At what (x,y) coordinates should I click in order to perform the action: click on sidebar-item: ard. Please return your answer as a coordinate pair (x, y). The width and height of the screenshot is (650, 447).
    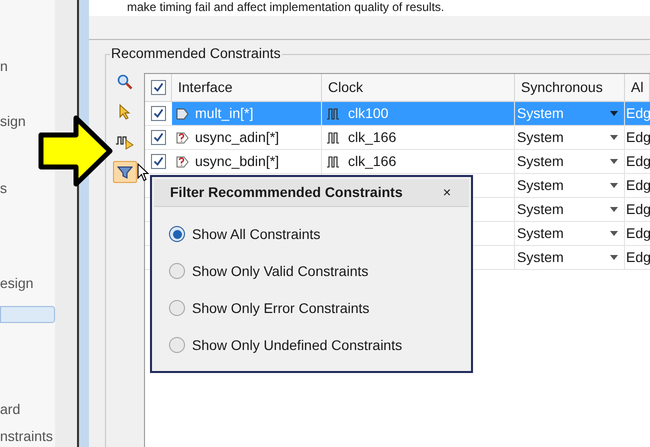
    Looking at the image, I should click on (28, 409).